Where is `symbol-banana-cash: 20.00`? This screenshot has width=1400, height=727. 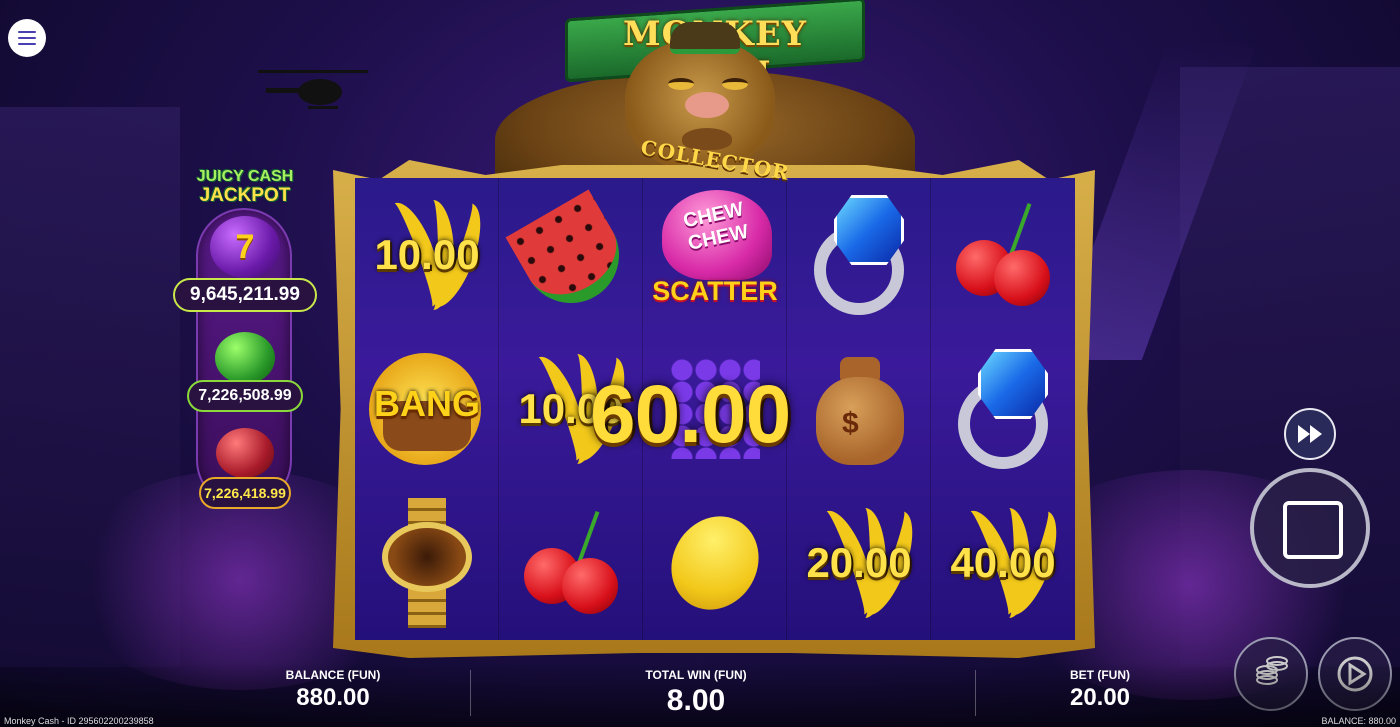 symbol-banana-cash: 20.00 is located at coordinates (859, 563).